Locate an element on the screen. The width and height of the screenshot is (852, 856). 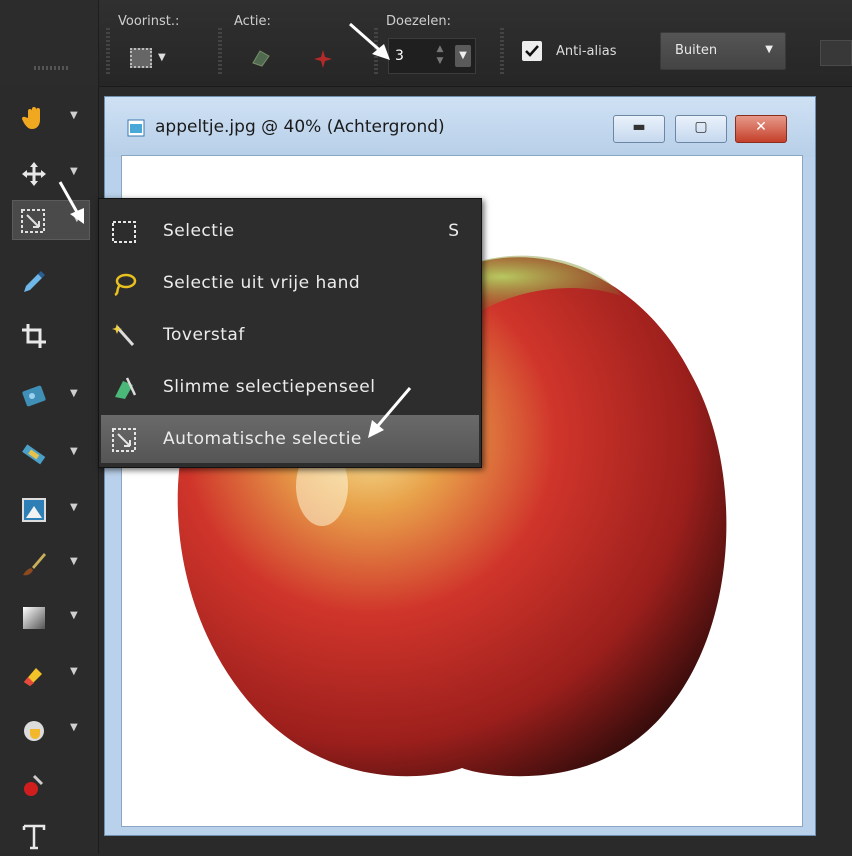
tool-red-eye is located at coordinates (42, 786).